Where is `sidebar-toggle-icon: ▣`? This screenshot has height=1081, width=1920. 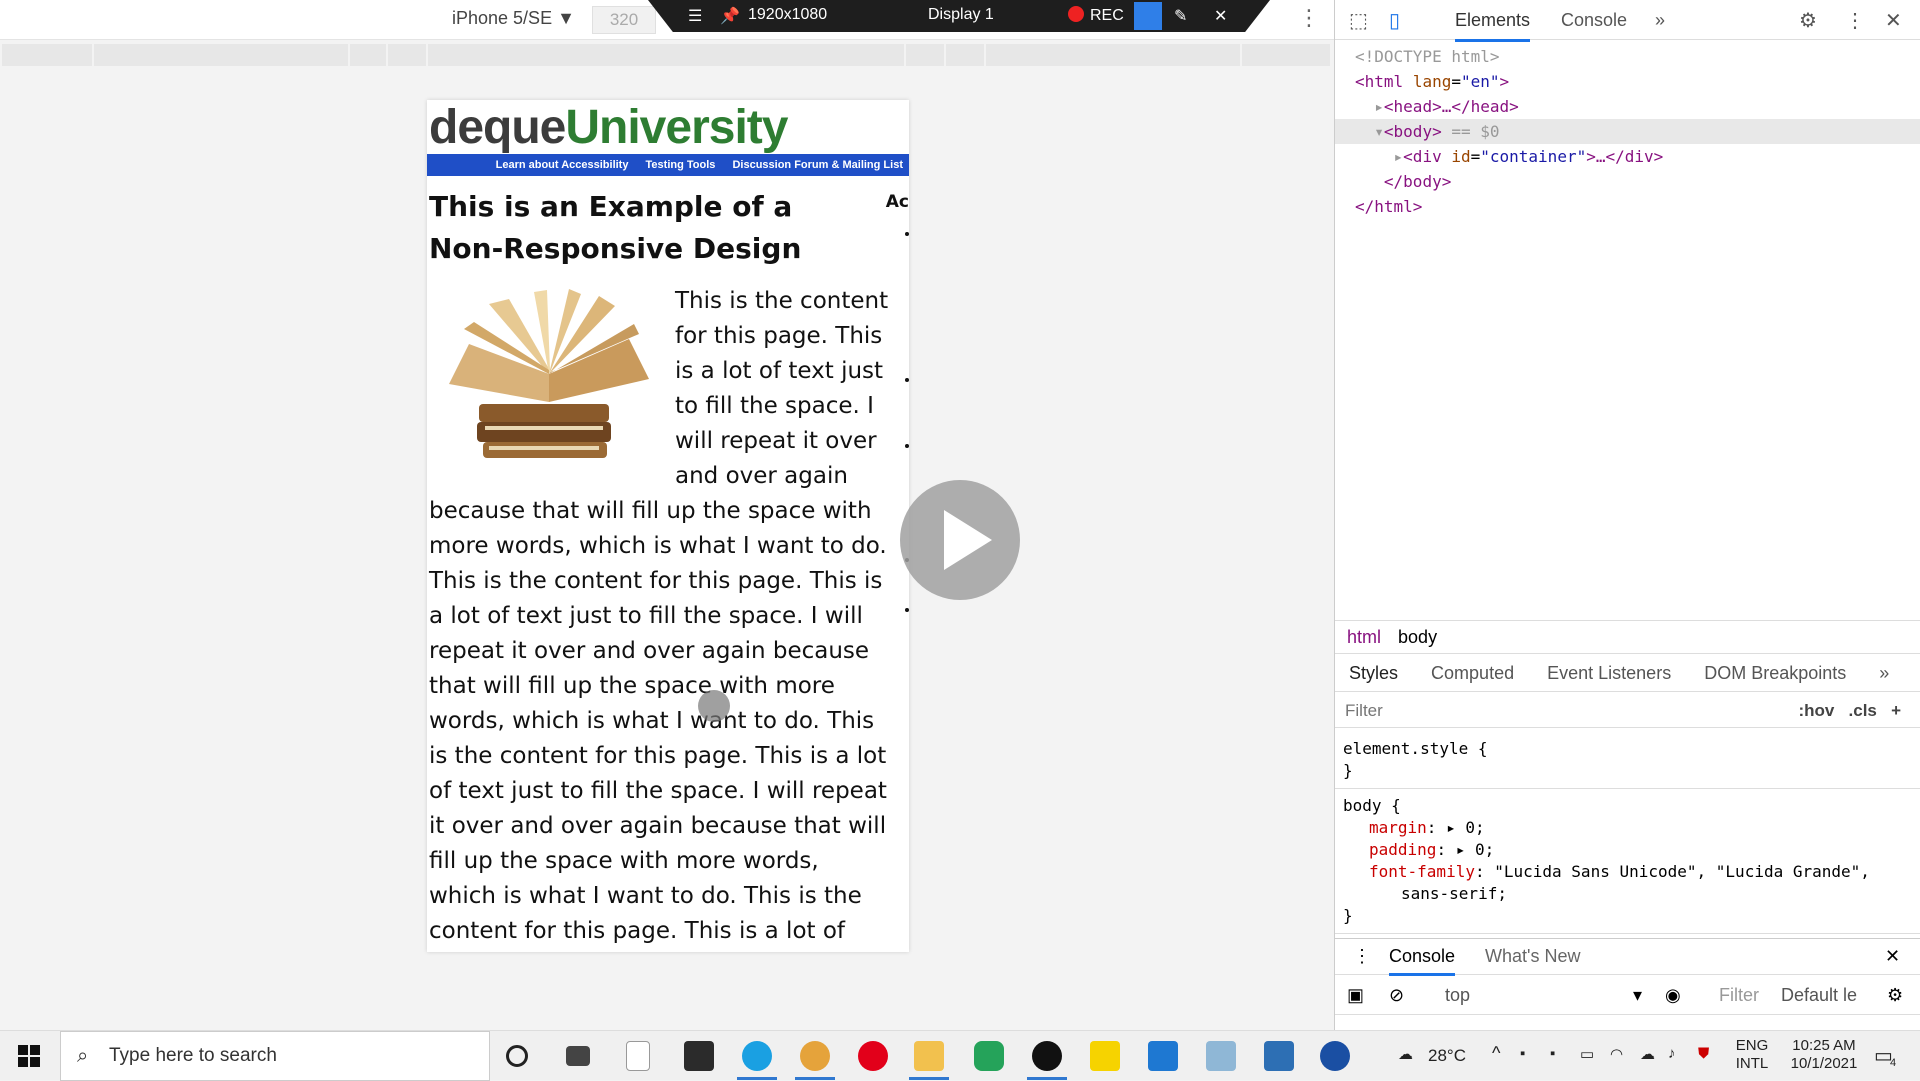
sidebar-toggle-icon: ▣ is located at coordinates (1355, 995).